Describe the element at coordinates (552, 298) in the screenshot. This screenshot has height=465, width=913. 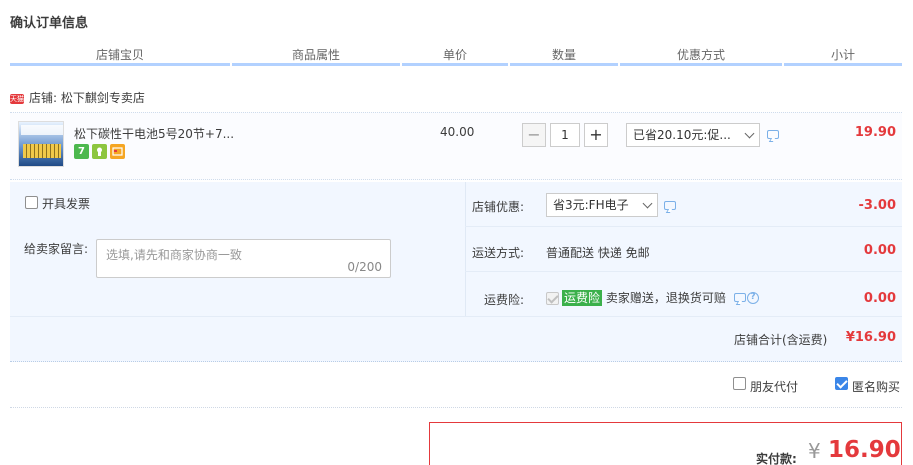
I see `insurance-checkbox` at that location.